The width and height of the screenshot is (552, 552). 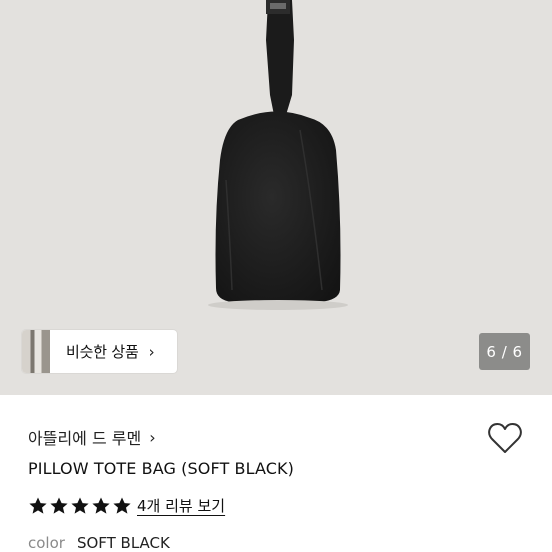 What do you see at coordinates (181, 505) in the screenshot?
I see `view-reviews-link: 4개 리뷰 보기` at bounding box center [181, 505].